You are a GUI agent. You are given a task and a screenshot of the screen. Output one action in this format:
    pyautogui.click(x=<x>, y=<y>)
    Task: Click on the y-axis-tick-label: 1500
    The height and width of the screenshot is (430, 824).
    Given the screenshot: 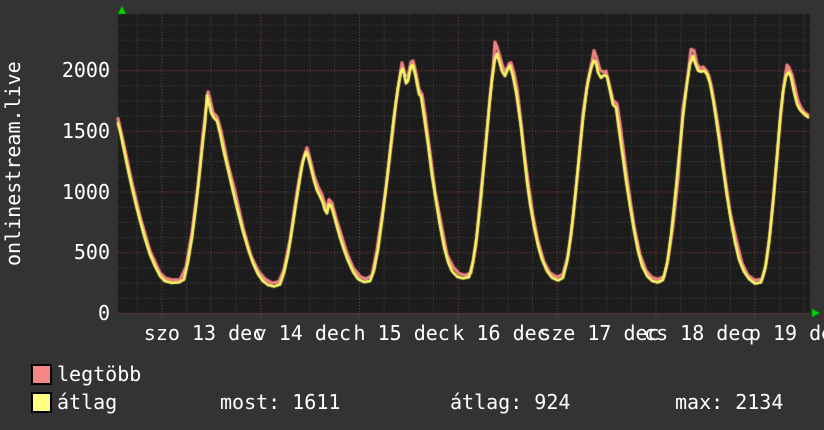 What is the action you would take?
    pyautogui.click(x=85, y=130)
    